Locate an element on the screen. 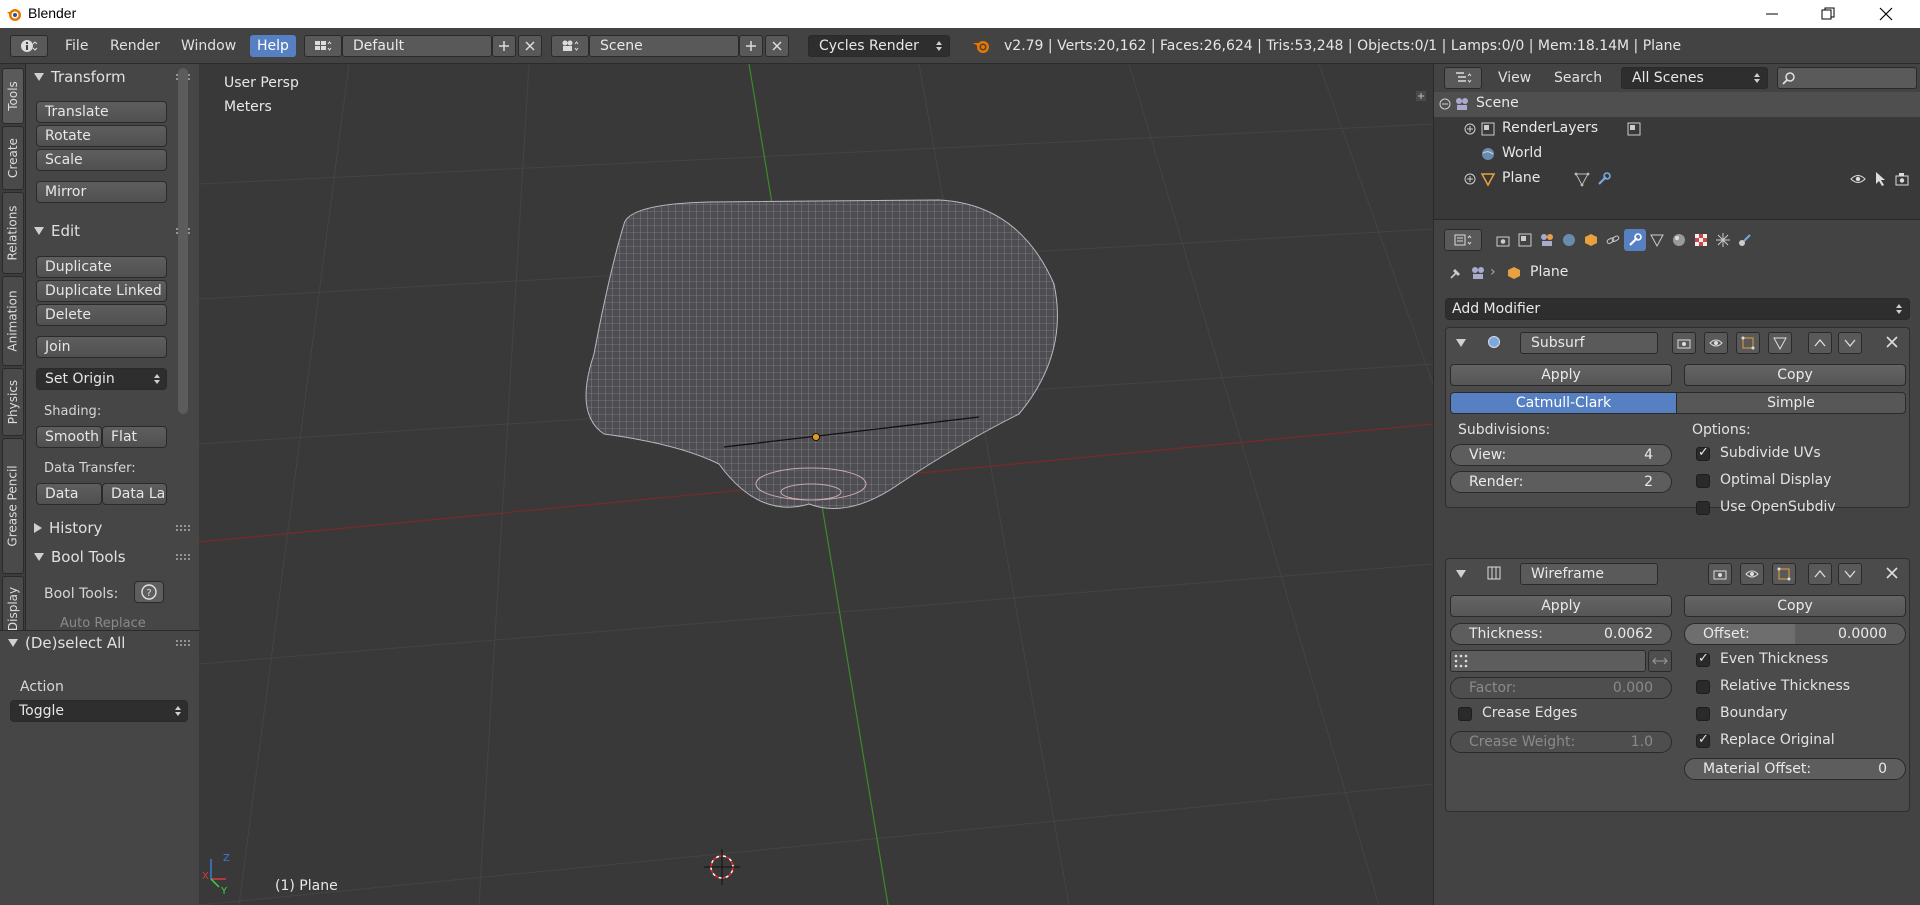  menu-render: Render is located at coordinates (135, 46).